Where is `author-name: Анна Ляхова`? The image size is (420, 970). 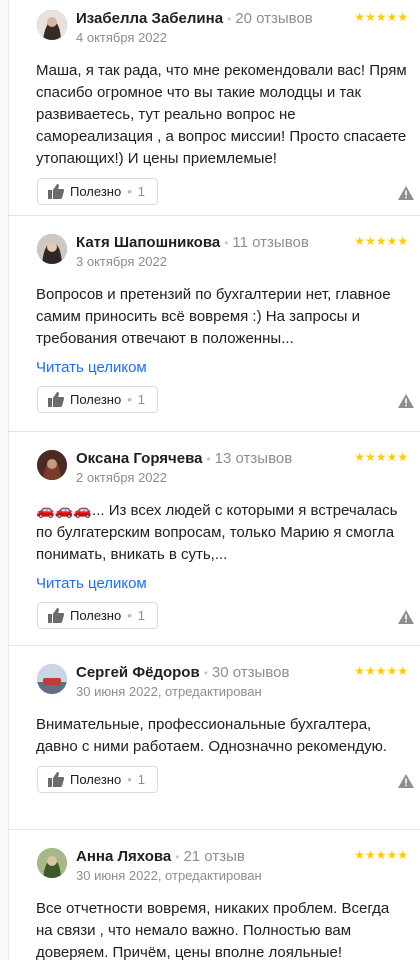
author-name: Анна Ляхова is located at coordinates (123, 856).